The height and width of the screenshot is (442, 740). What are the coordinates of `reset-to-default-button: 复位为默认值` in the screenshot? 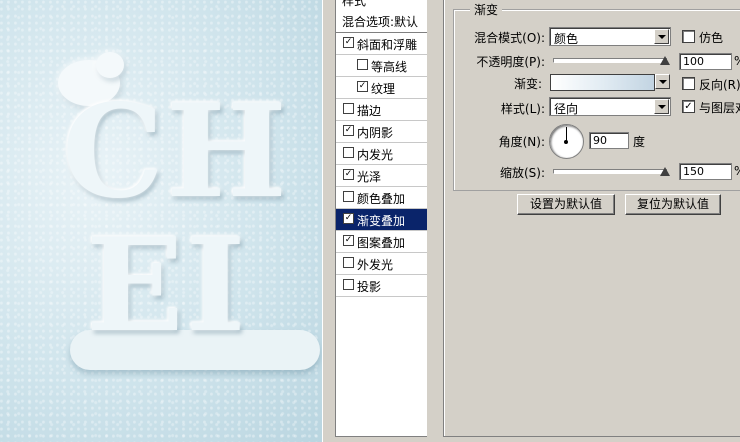 It's located at (673, 204).